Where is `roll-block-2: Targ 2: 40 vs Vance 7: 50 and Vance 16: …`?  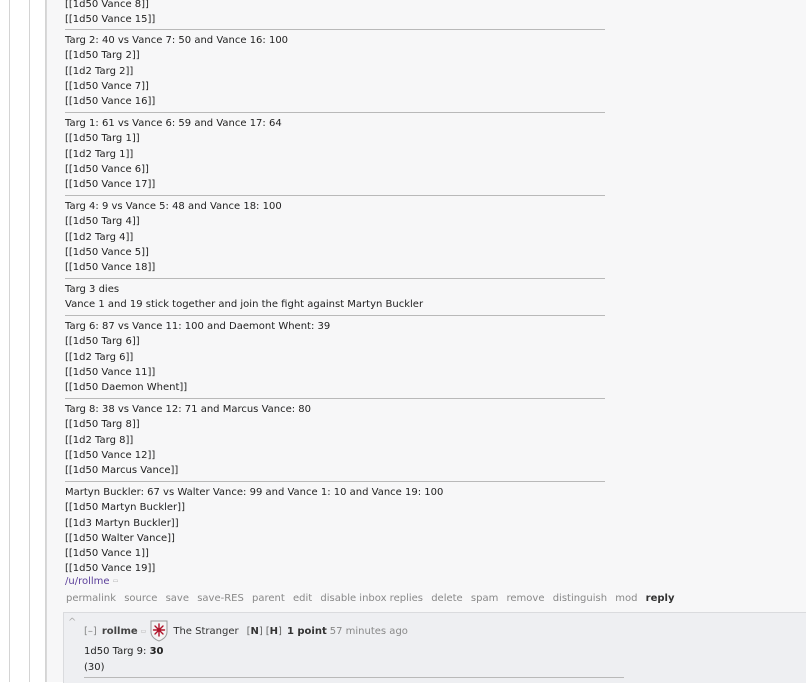
roll-block-2: Targ 2: 40 vs Vance 7: 50 and Vance 16: … is located at coordinates (335, 71).